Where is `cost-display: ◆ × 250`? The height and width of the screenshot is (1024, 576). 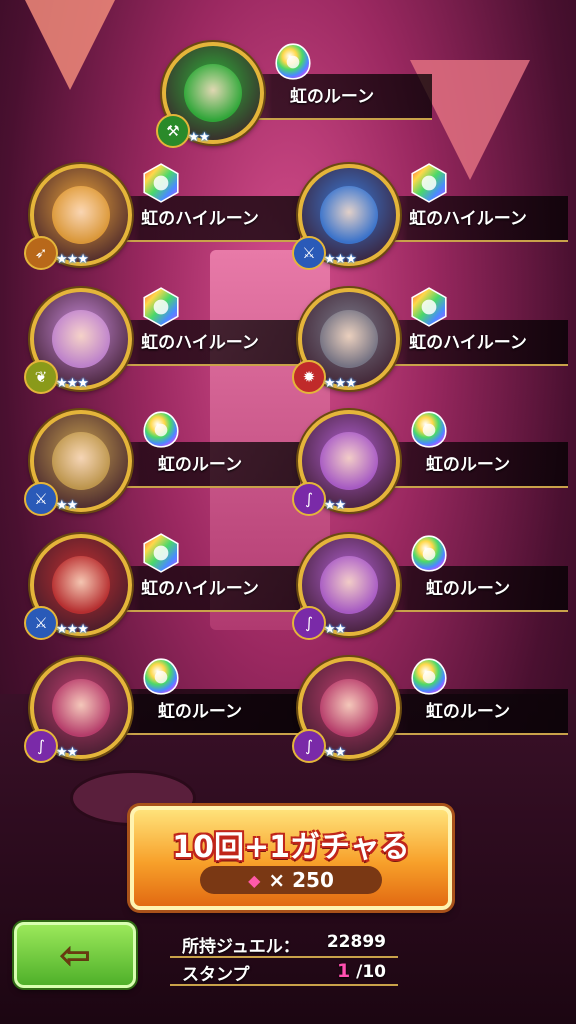
cost-display: ◆ × 250 is located at coordinates (291, 880).